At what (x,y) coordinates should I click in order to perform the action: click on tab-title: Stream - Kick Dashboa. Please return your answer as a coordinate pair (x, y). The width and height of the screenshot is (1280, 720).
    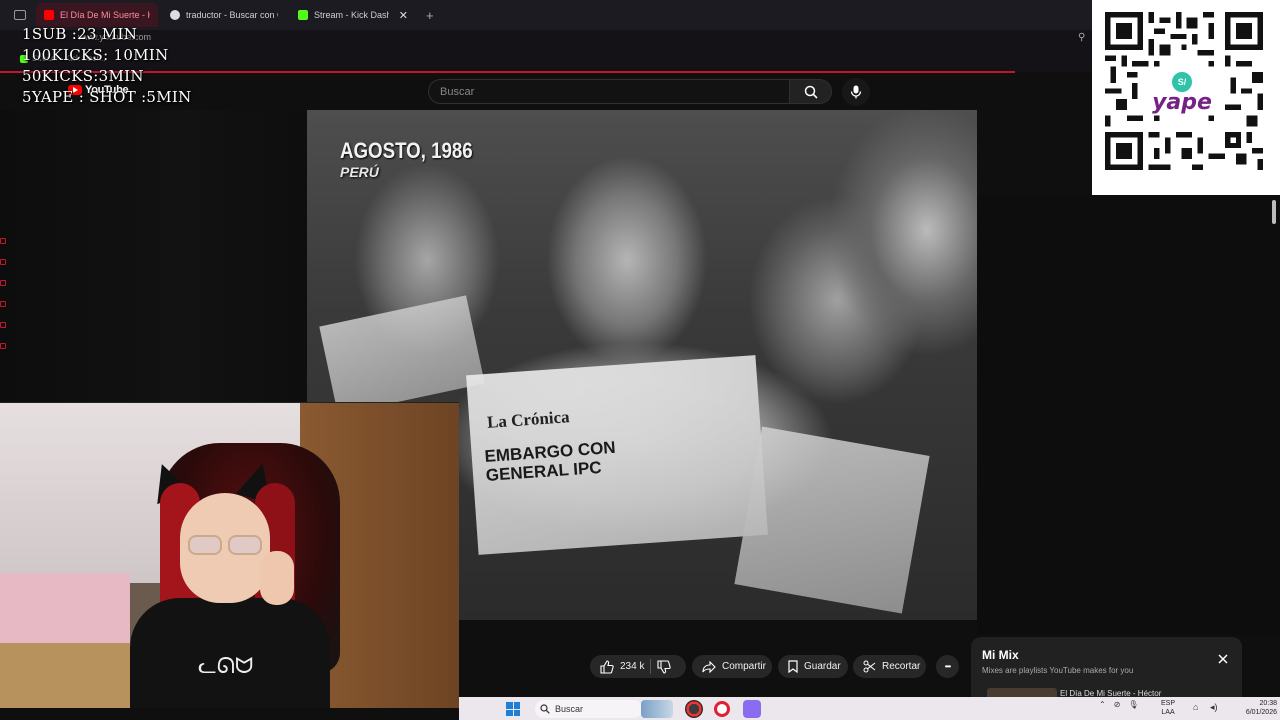
    Looking at the image, I should click on (351, 15).